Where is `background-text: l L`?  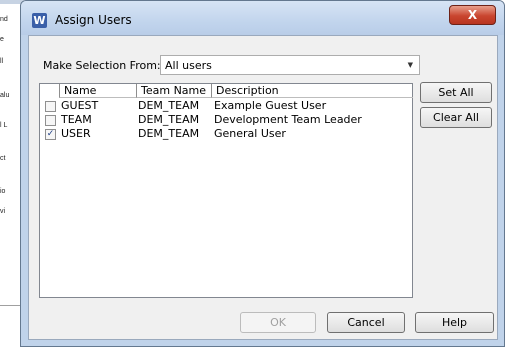
background-text: l L is located at coordinates (4, 125).